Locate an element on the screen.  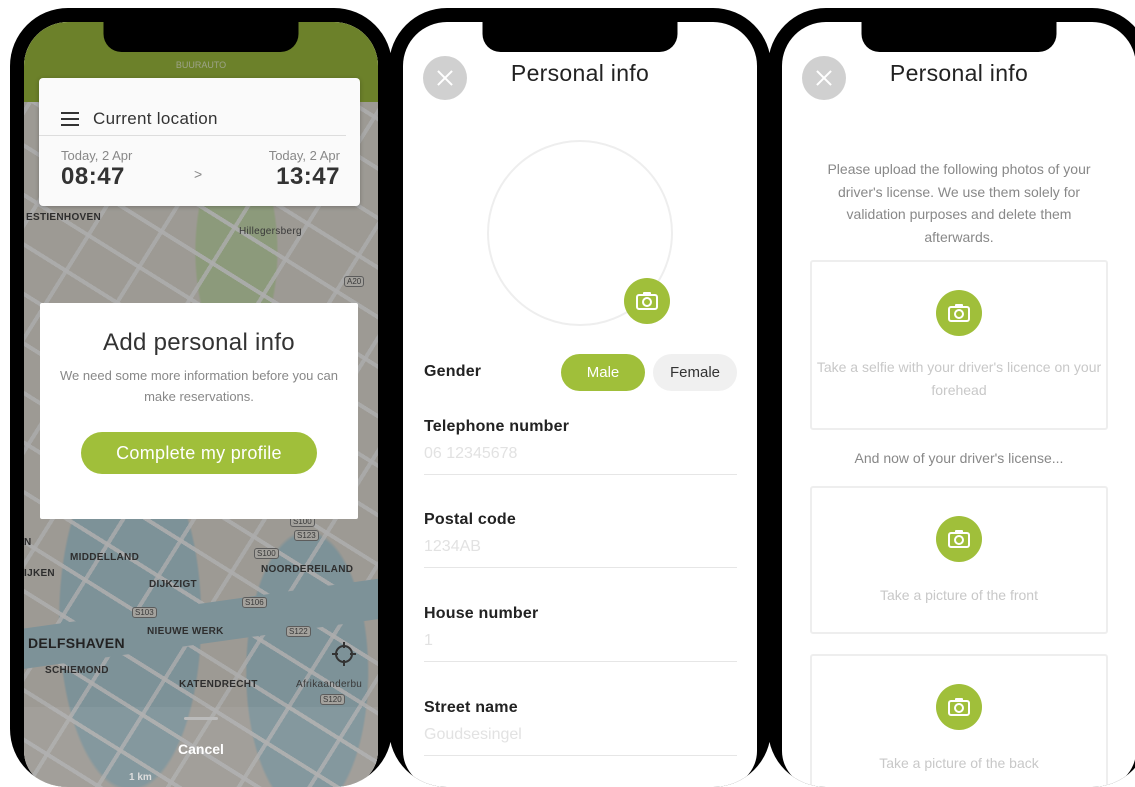
street-name-input: Goudsesingel is located at coordinates (580, 741).